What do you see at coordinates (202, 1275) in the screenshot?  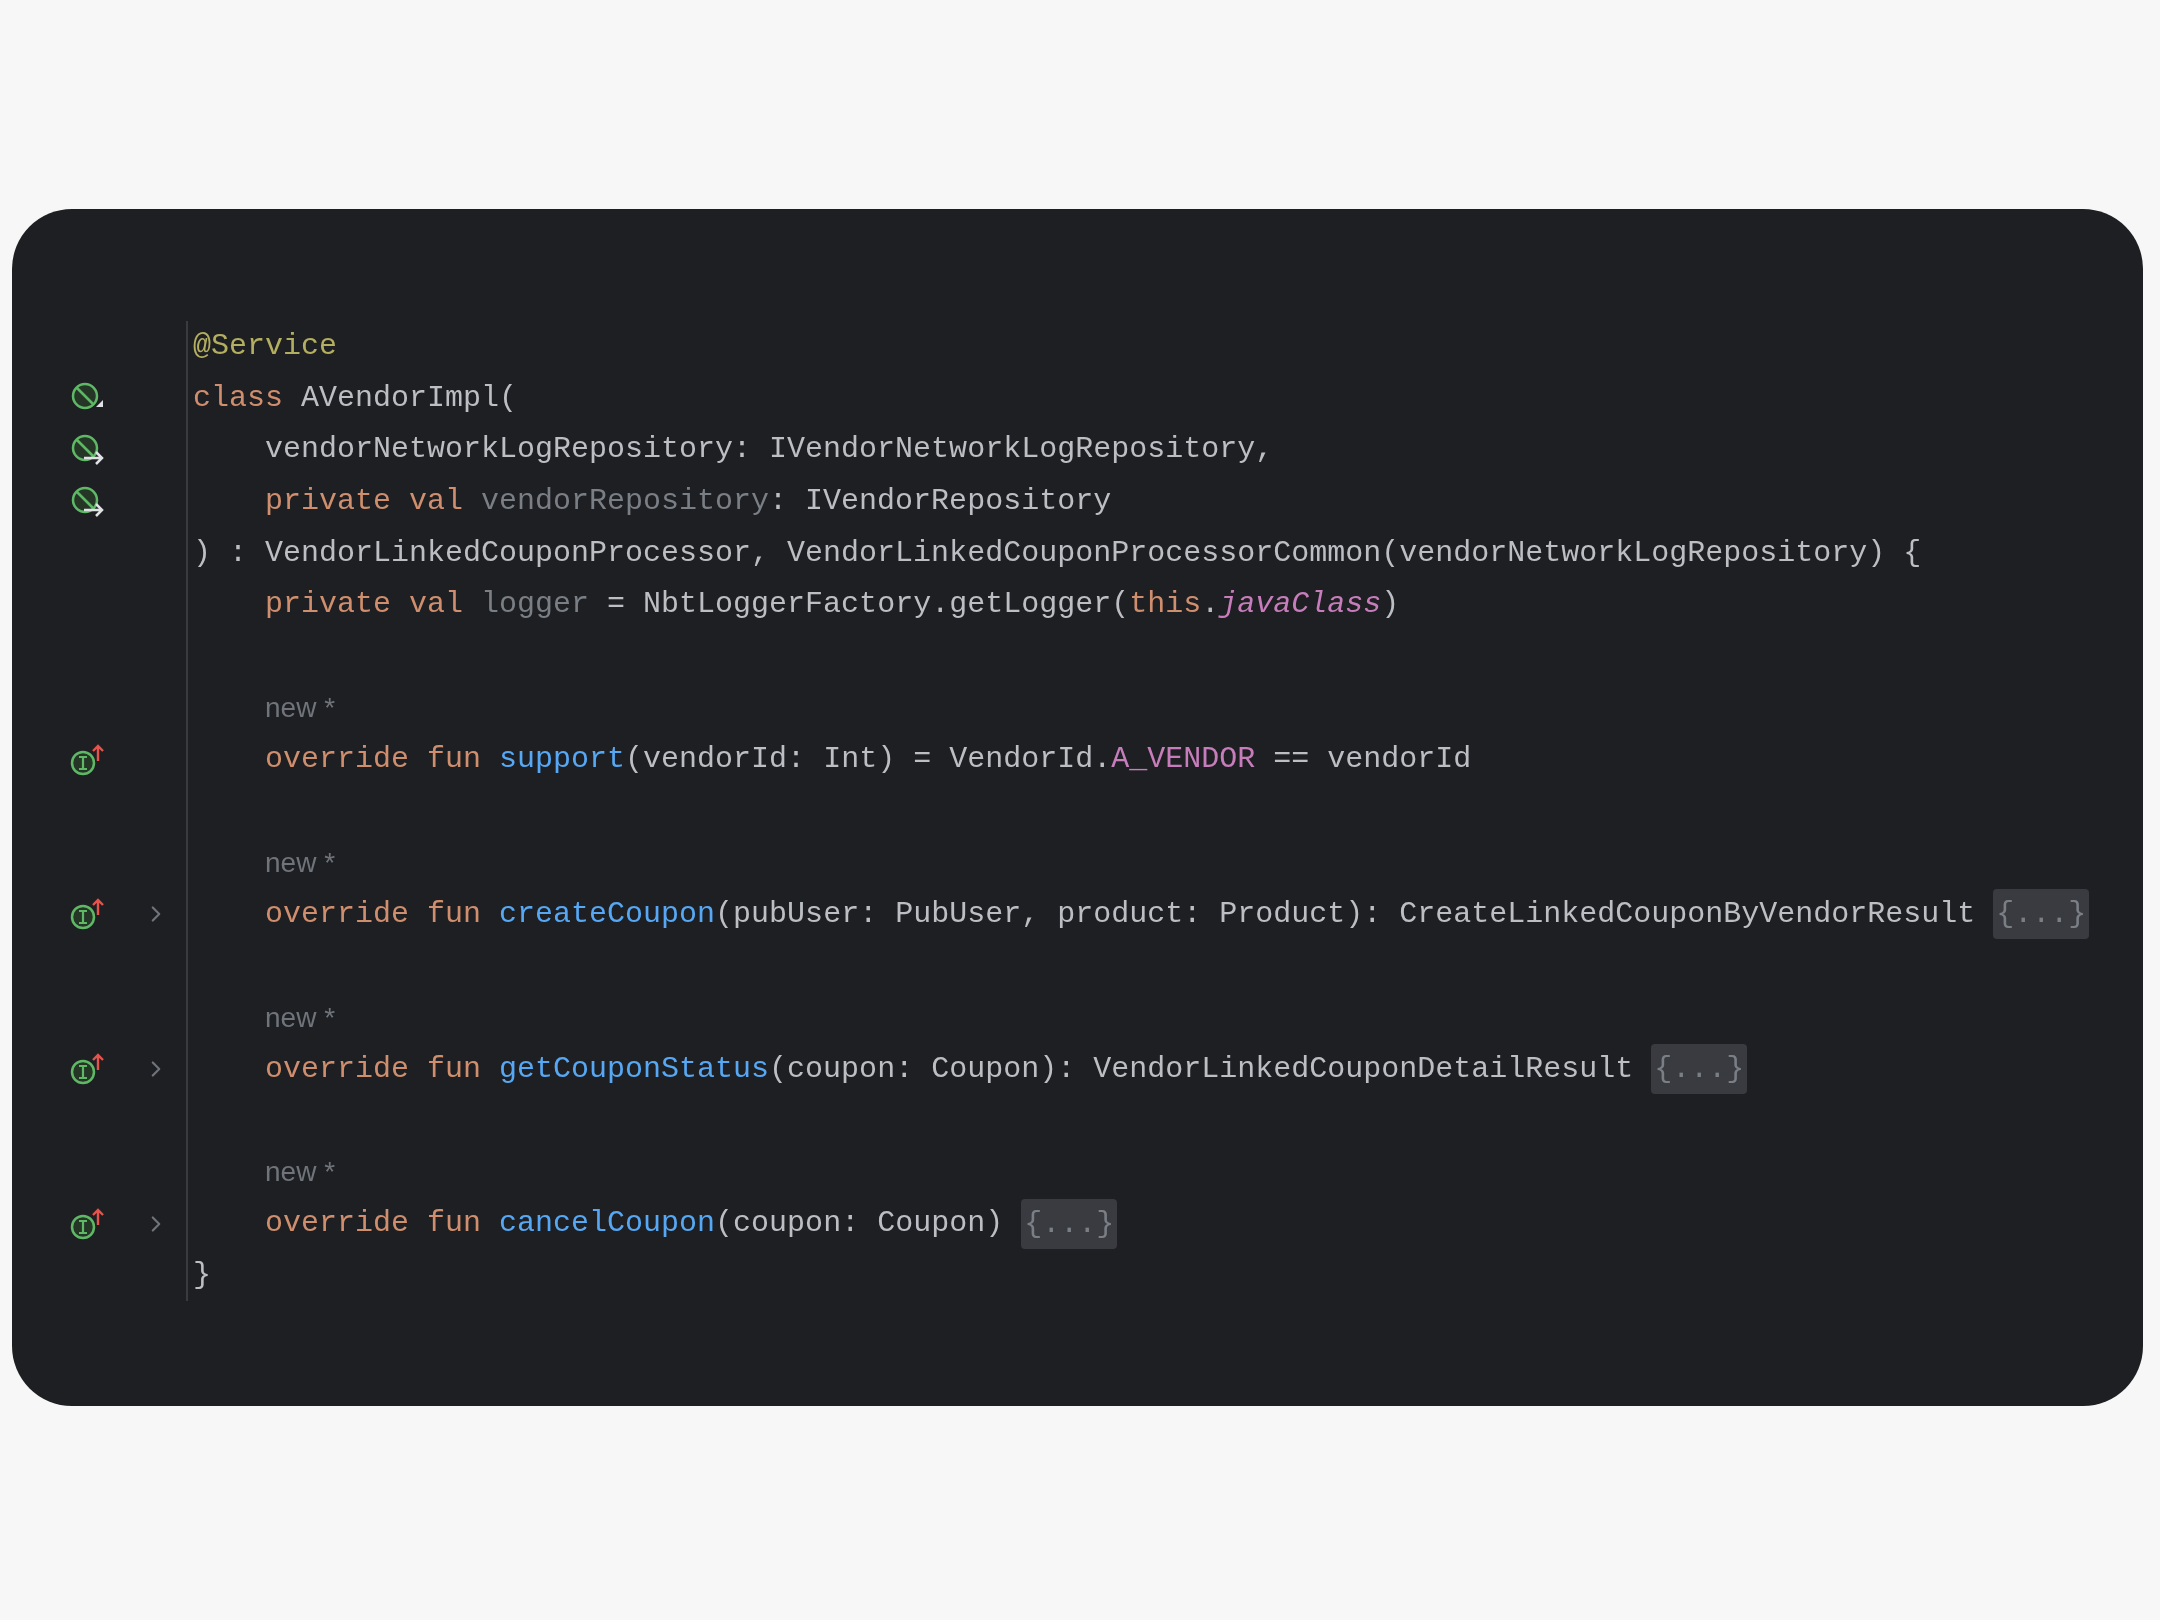 I see `code-line: }` at bounding box center [202, 1275].